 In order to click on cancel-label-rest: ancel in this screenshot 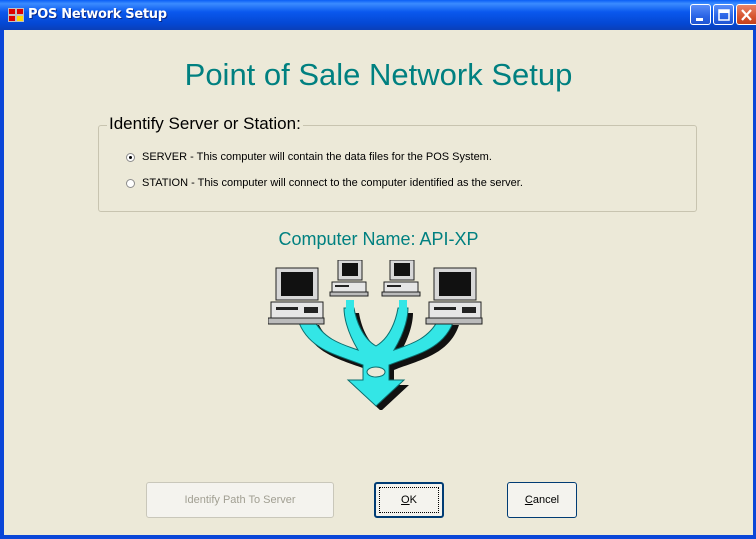, I will do `click(546, 500)`.